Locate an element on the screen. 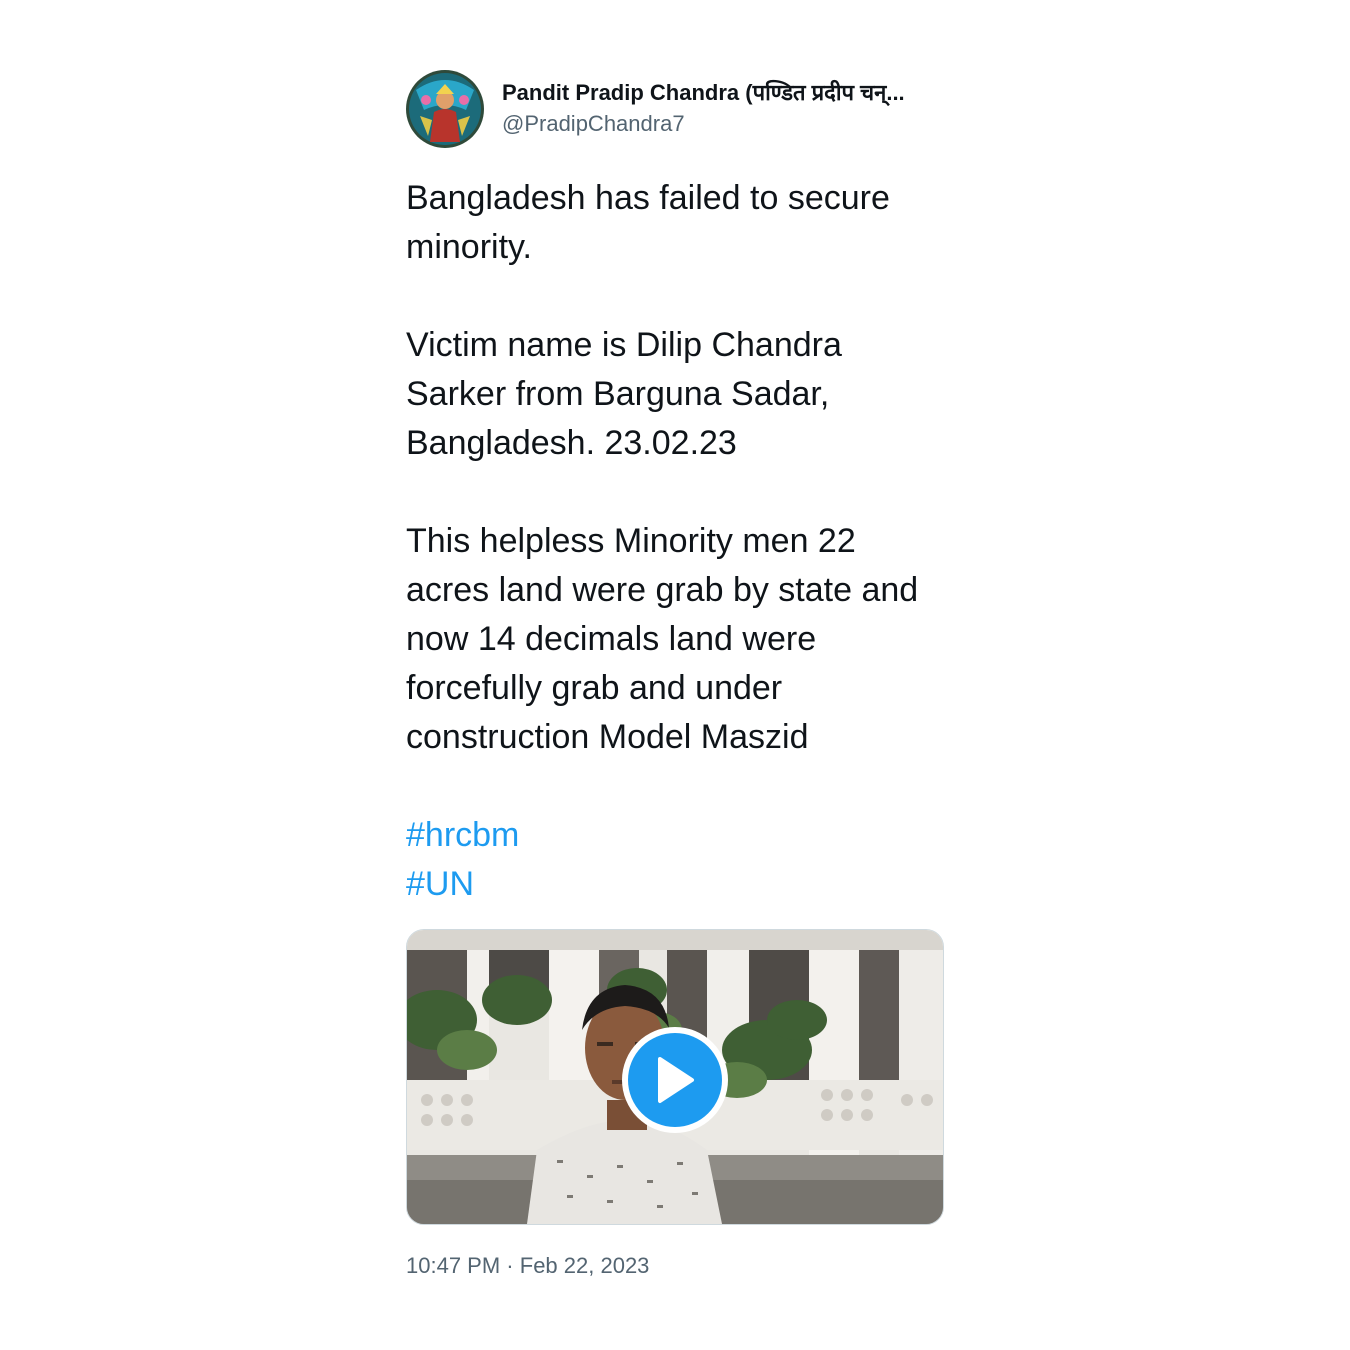  avatar is located at coordinates (445, 109).